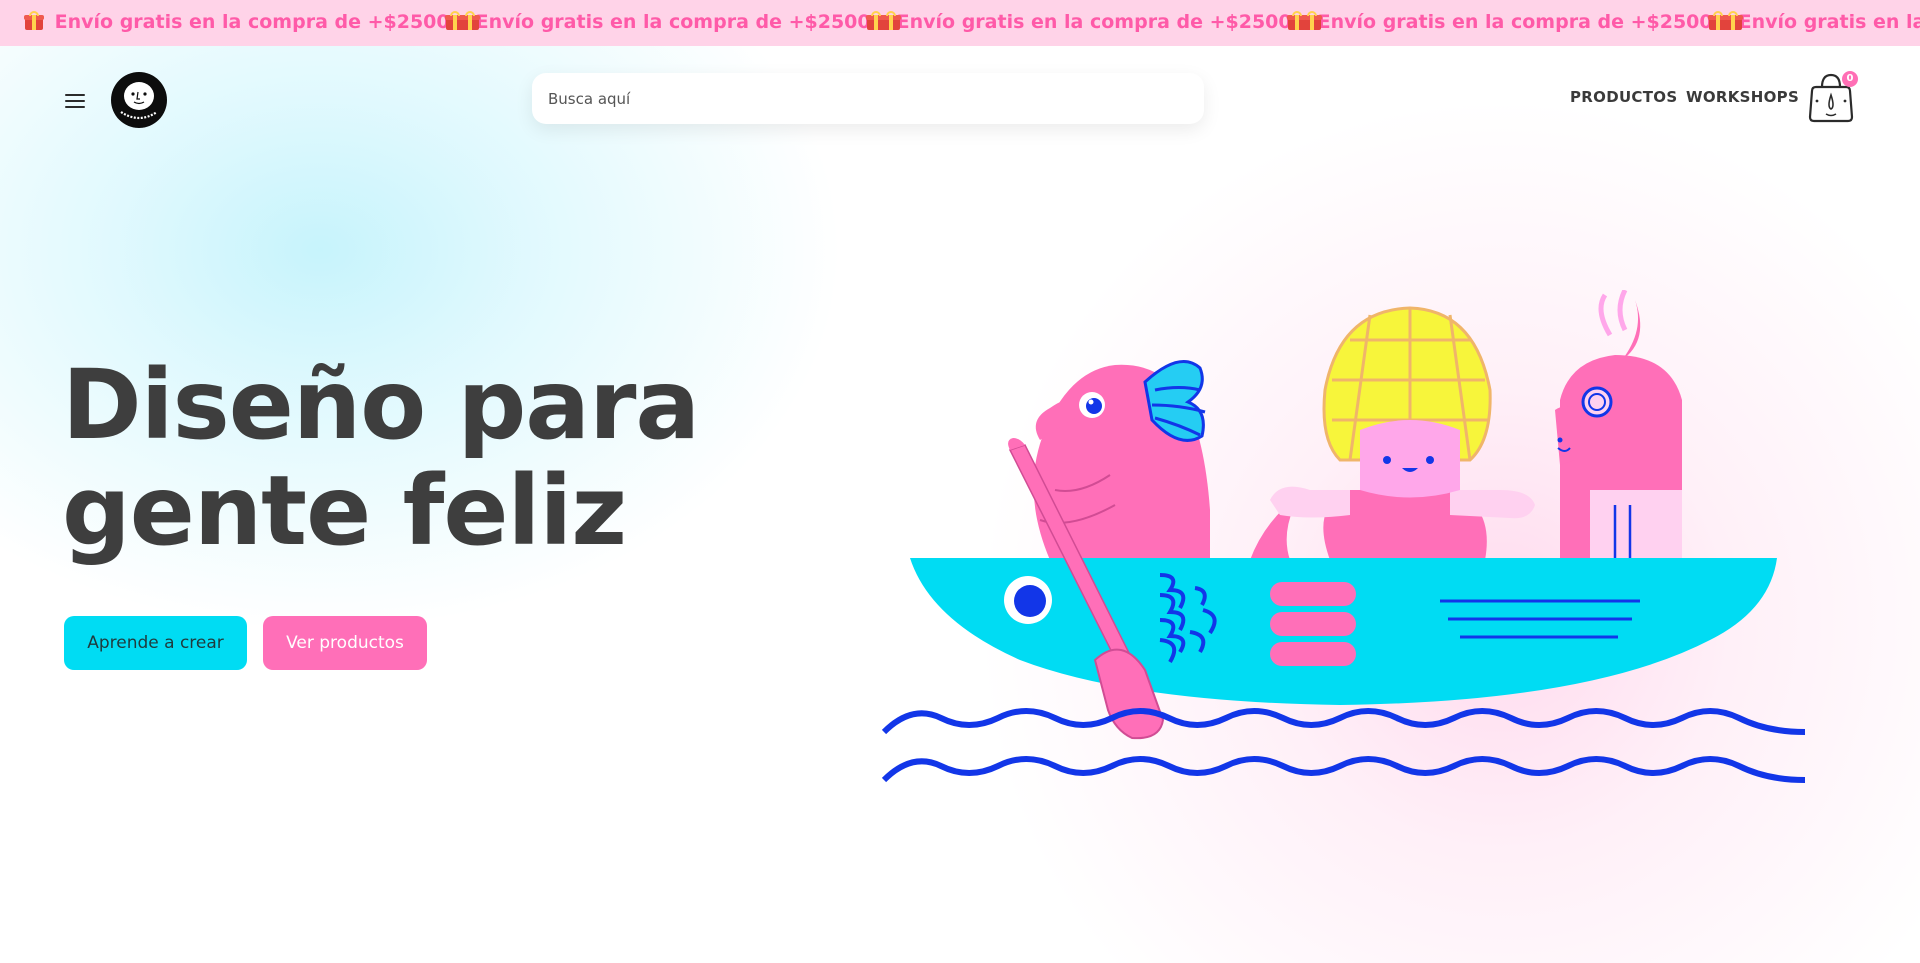 The width and height of the screenshot is (1920, 963). I want to click on nav-workshops-link: WORKSHOPS, so click(1742, 97).